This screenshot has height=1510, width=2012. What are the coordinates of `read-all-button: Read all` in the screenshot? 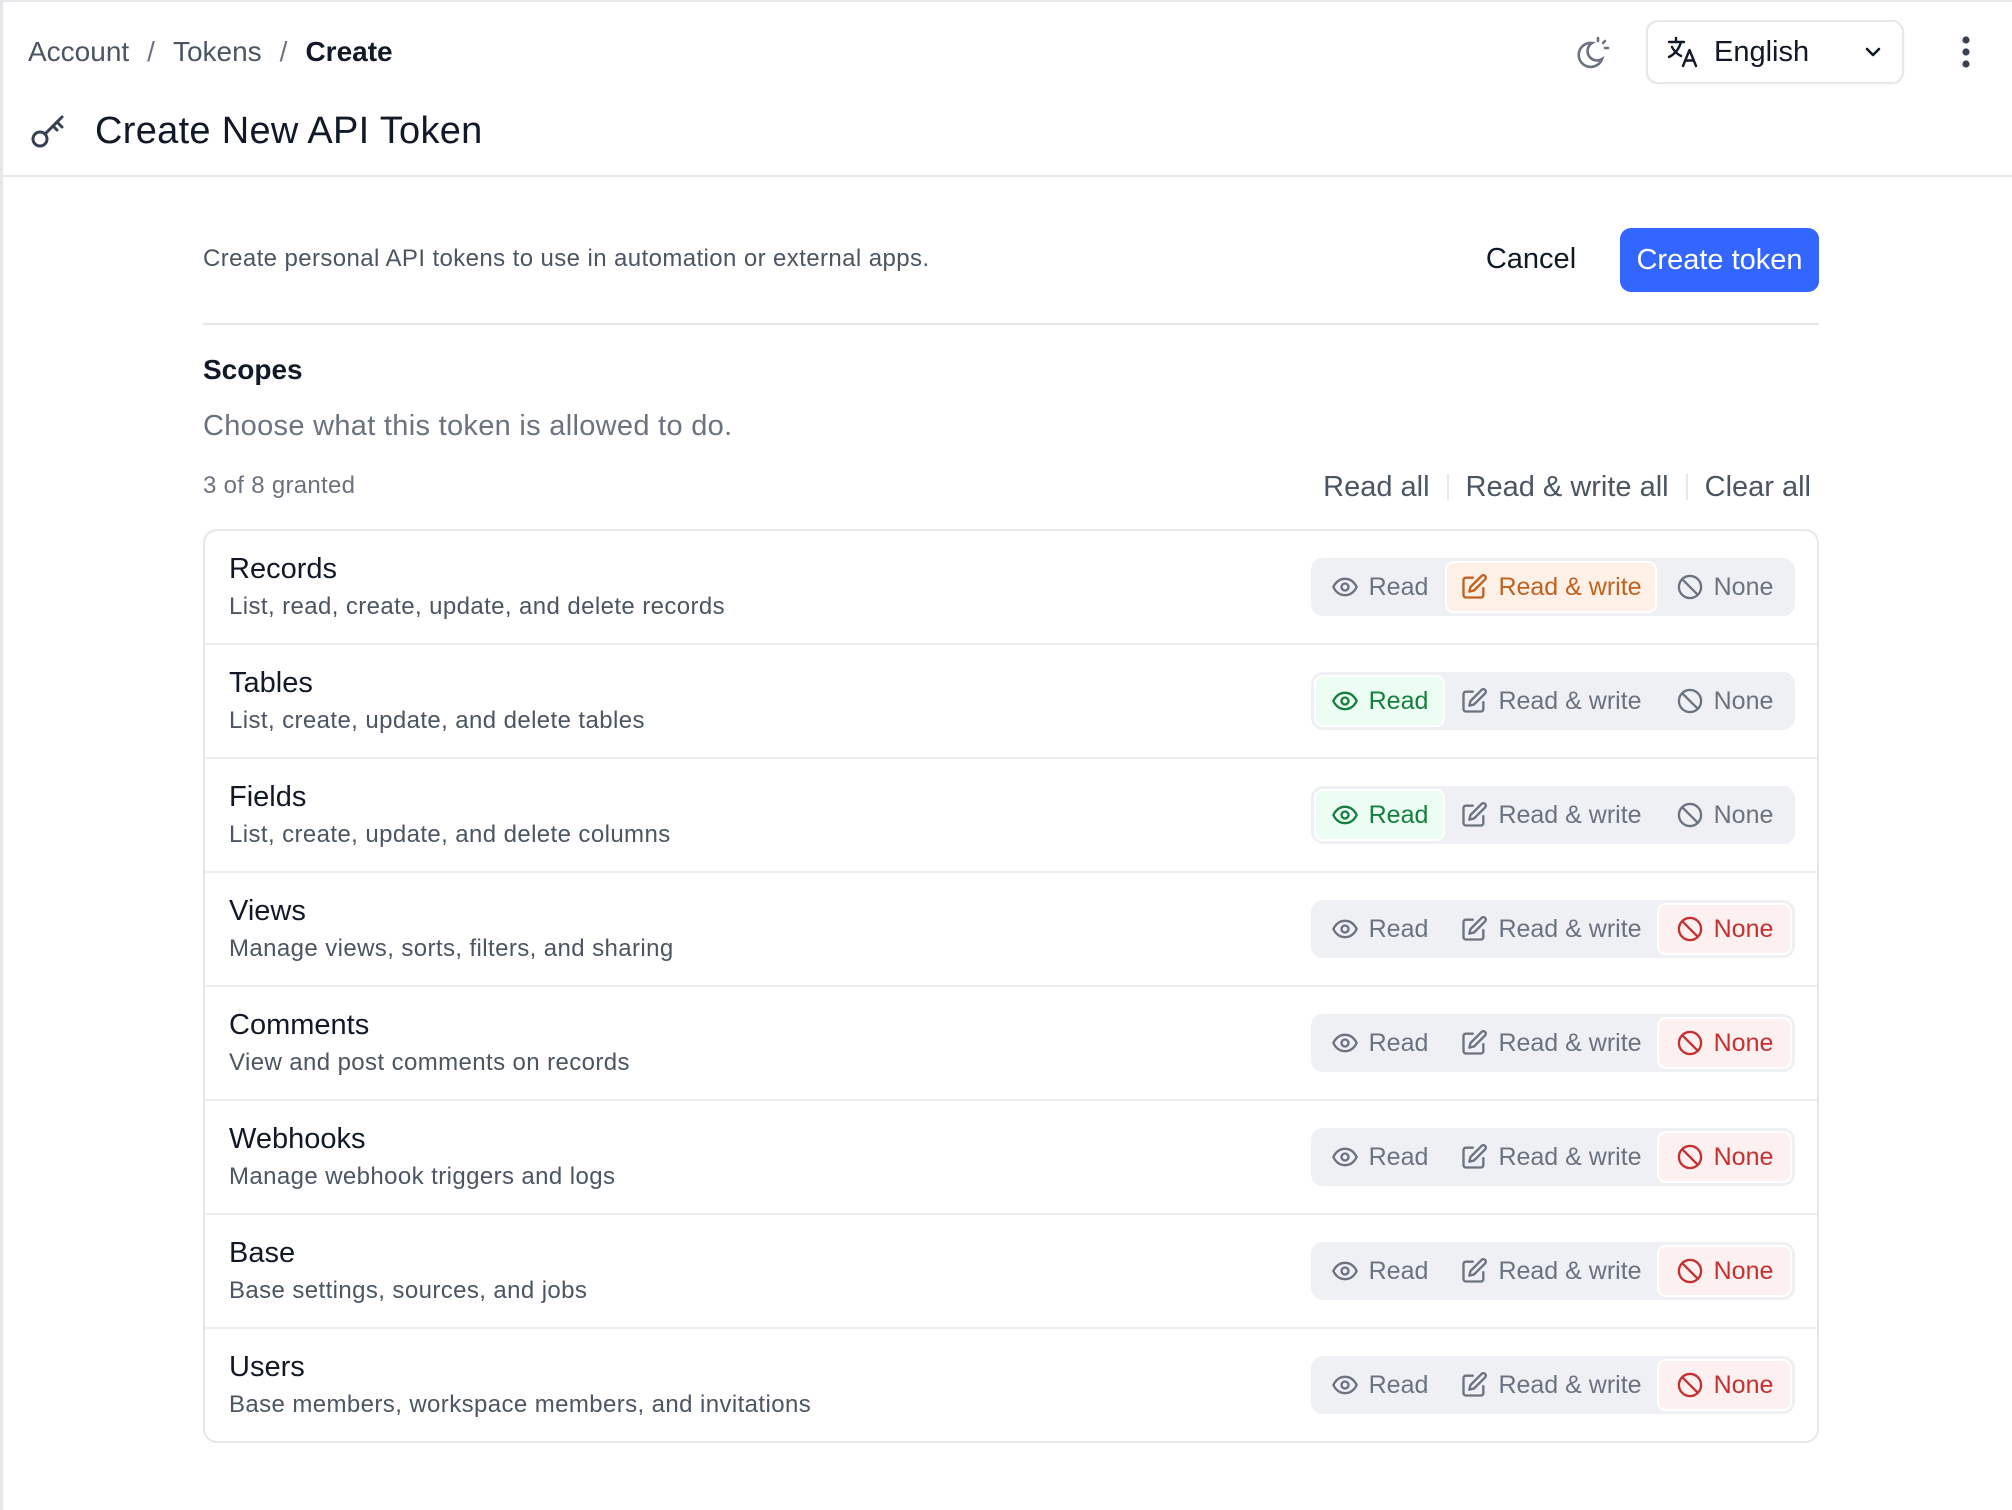 It's located at (1376, 487).